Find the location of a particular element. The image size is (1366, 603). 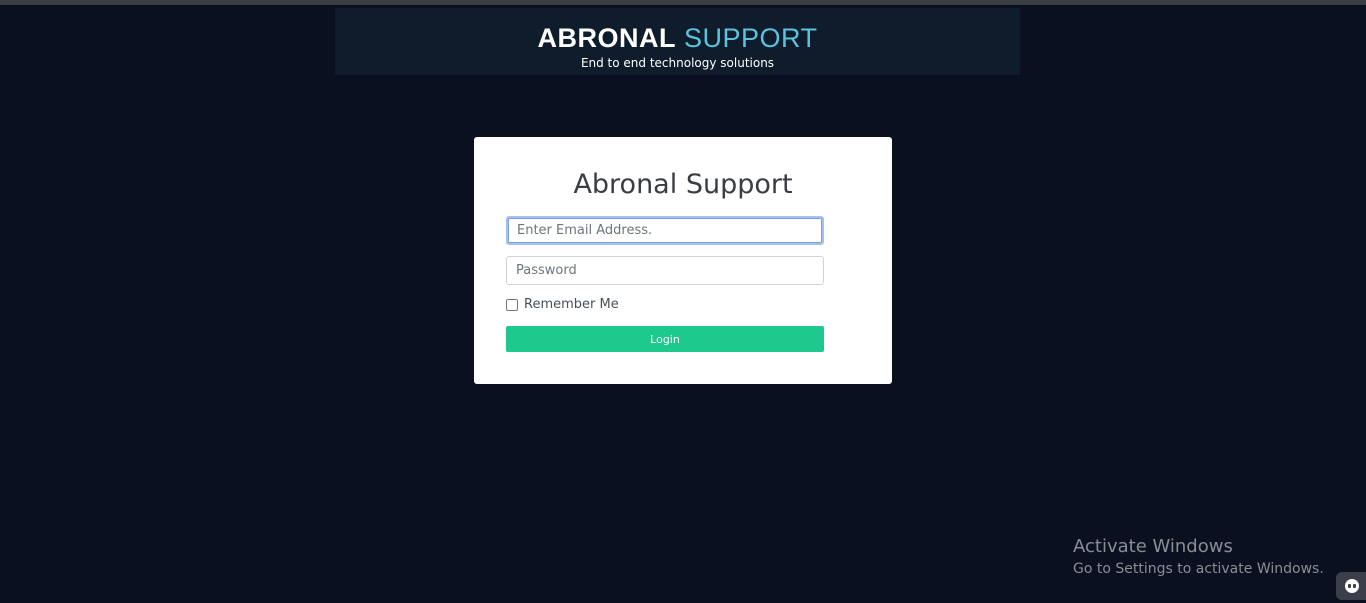

email-field is located at coordinates (665, 230).